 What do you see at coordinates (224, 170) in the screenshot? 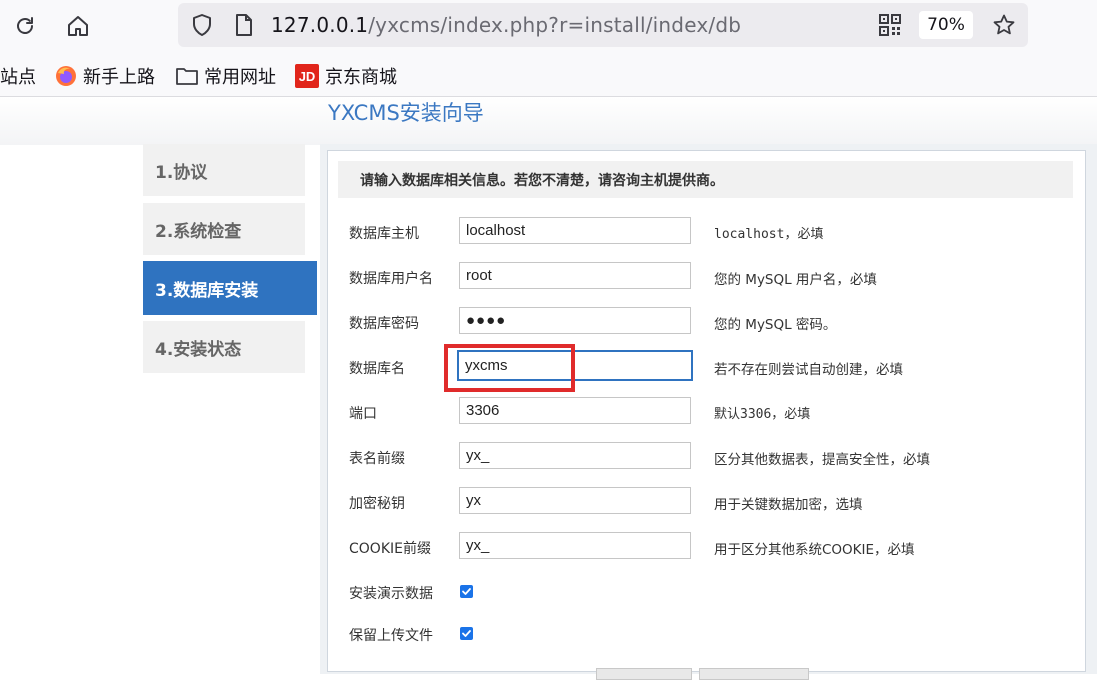
I see `step-agreement: 1.协议` at bounding box center [224, 170].